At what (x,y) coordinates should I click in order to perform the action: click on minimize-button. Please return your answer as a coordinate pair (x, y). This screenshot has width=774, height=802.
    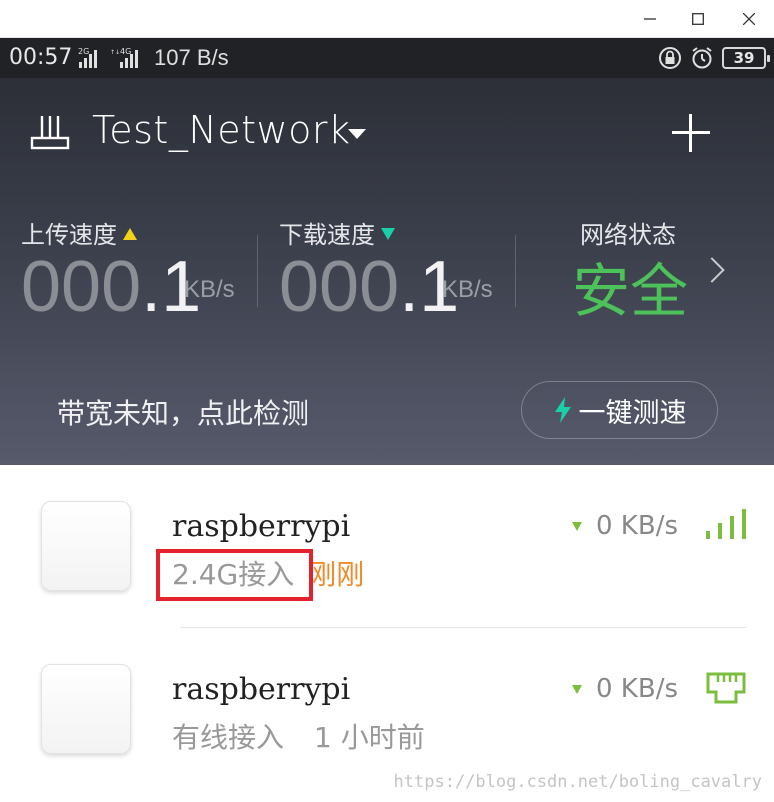
    Looking at the image, I should click on (650, 19).